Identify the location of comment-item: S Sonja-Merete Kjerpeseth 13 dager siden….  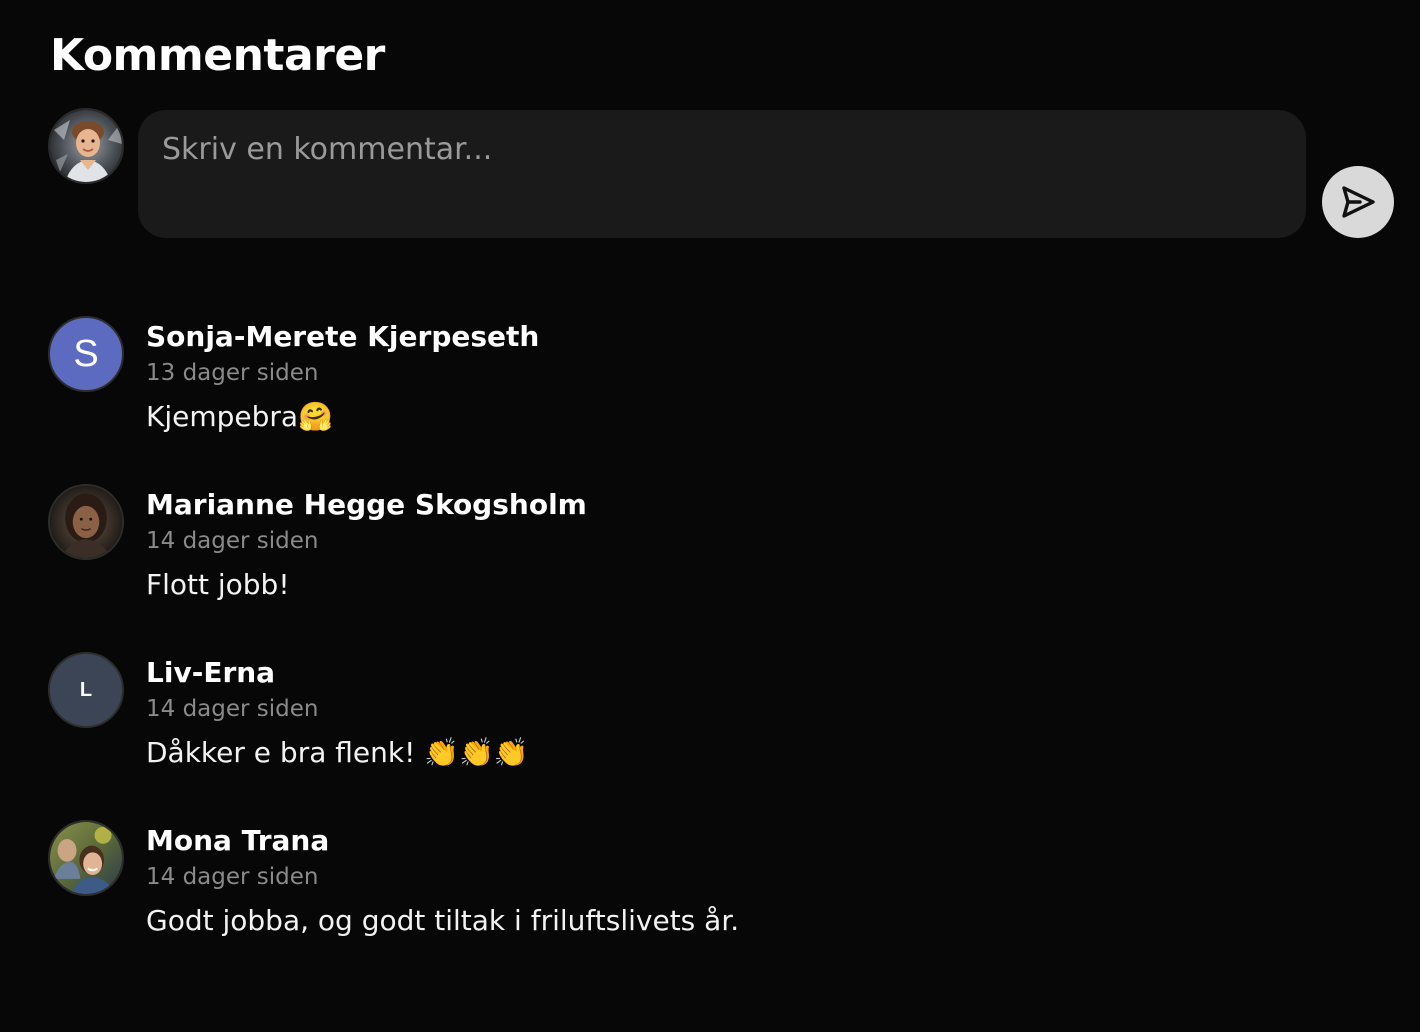
(698, 391).